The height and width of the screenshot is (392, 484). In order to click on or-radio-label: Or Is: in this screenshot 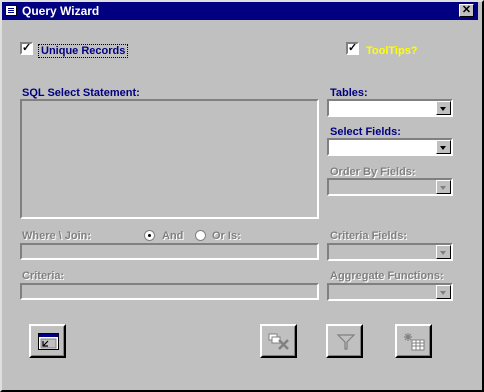, I will do `click(226, 236)`.